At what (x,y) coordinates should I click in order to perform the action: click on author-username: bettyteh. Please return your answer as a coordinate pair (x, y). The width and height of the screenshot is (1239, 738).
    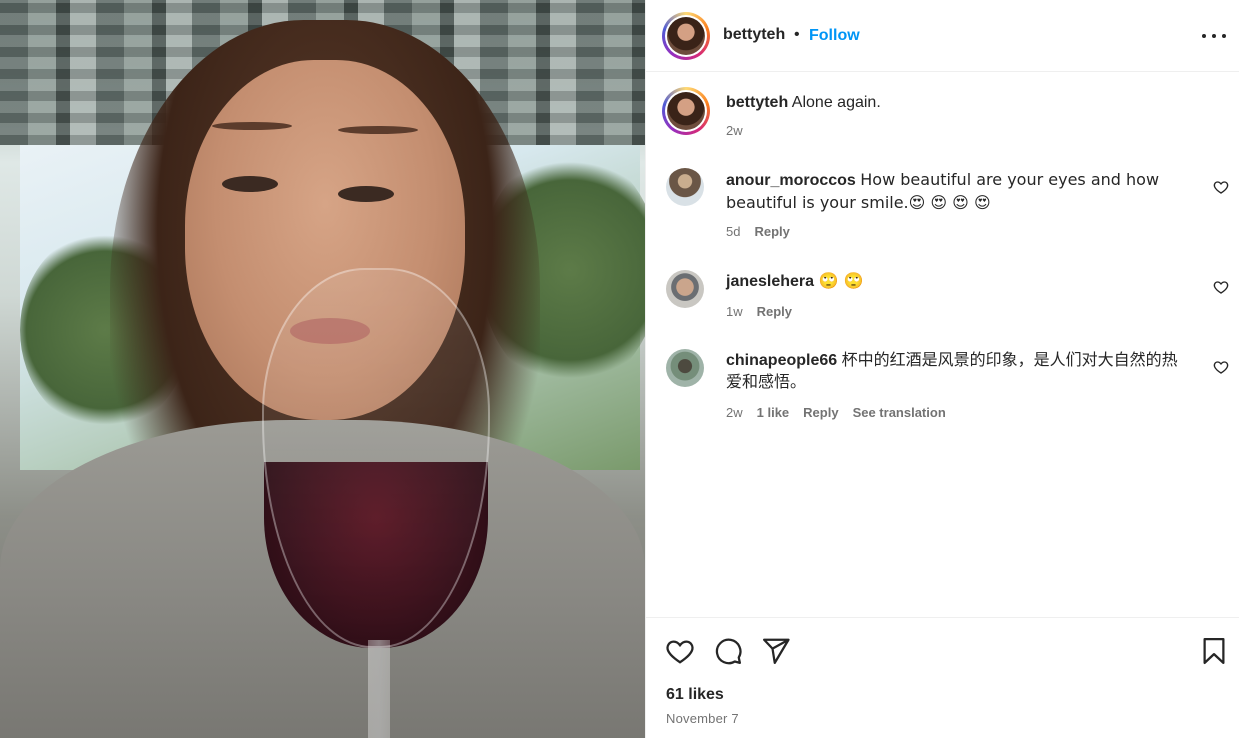
    Looking at the image, I should click on (754, 35).